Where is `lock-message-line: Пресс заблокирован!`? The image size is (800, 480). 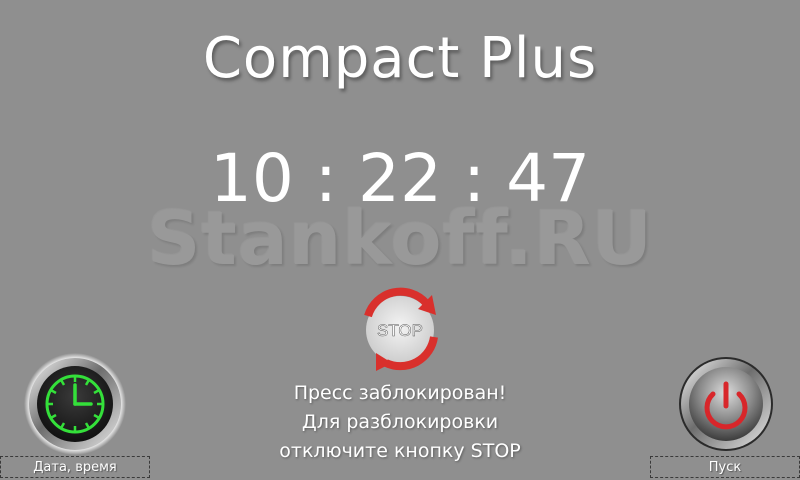 lock-message-line: Пресс заблокирован! is located at coordinates (400, 393).